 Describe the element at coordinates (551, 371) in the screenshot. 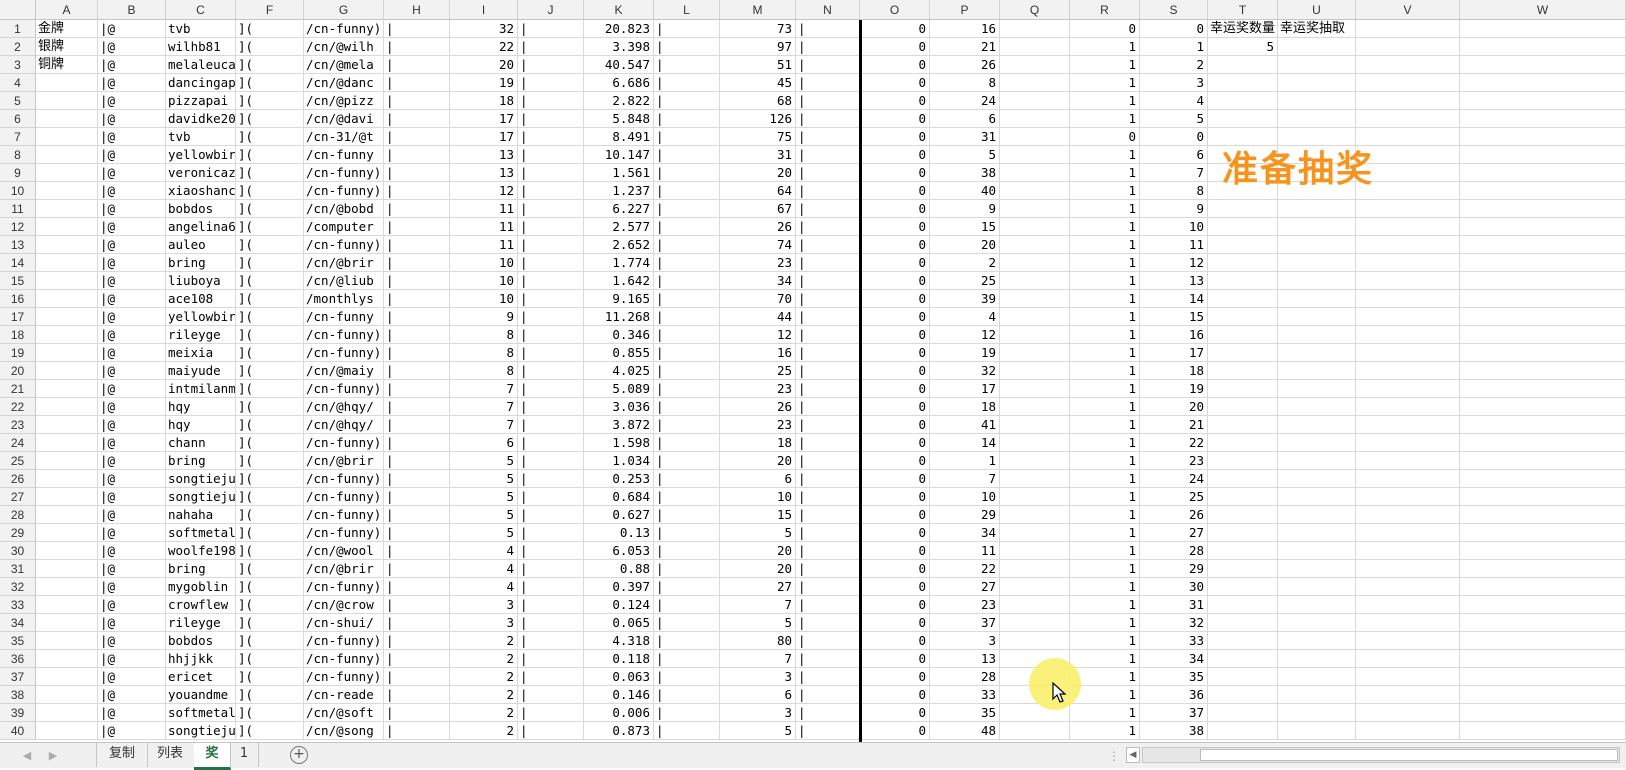

I see `cell-j20: |` at that location.